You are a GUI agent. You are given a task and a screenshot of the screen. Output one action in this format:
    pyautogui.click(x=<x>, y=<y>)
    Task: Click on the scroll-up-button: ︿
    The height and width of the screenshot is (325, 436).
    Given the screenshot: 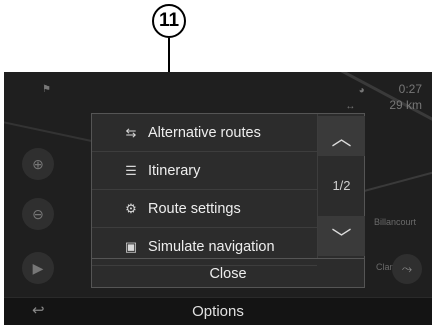 What is the action you would take?
    pyautogui.click(x=341, y=136)
    